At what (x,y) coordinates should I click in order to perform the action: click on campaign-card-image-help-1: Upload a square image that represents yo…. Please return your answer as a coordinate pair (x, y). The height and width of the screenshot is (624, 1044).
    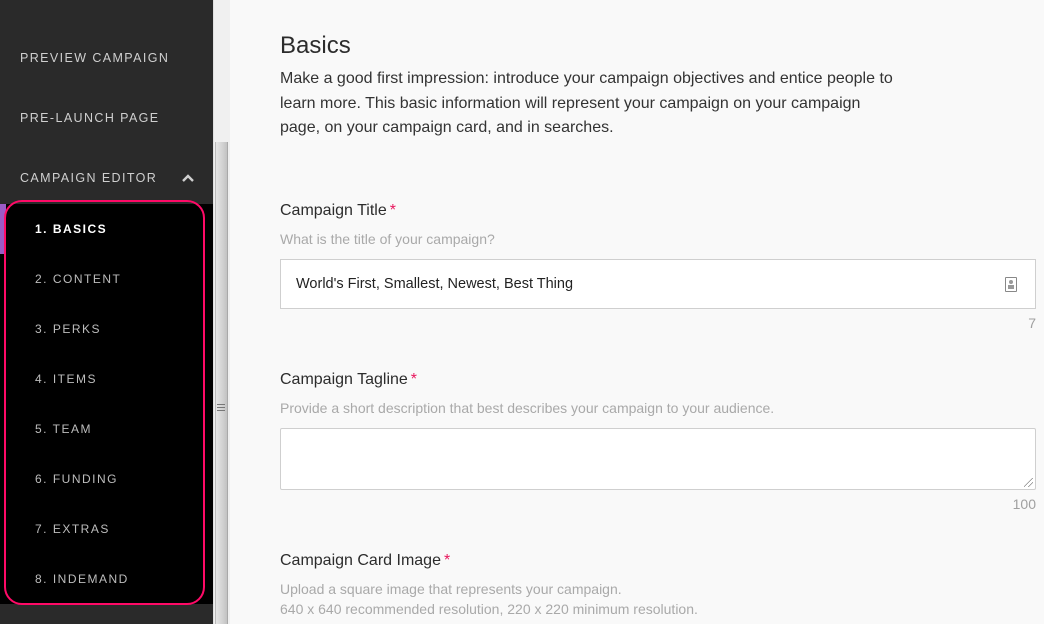
    Looking at the image, I should click on (451, 589).